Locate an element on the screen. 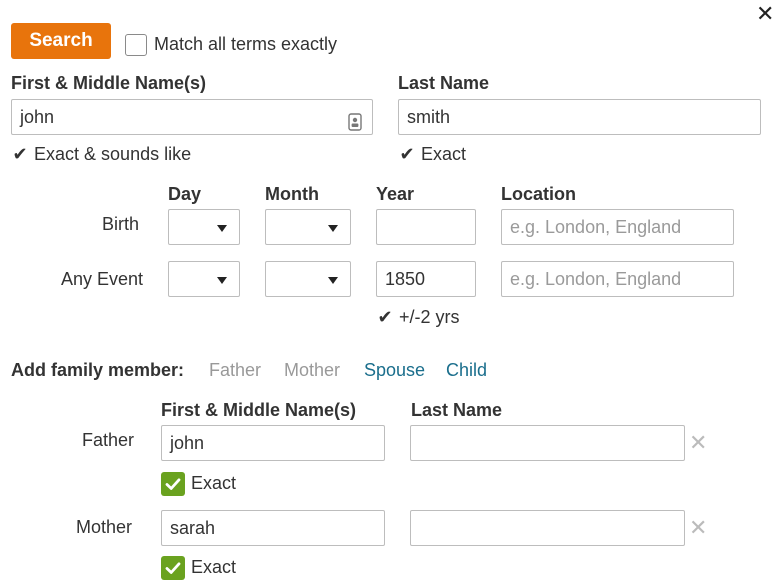  add-child-link: Child is located at coordinates (466, 370).